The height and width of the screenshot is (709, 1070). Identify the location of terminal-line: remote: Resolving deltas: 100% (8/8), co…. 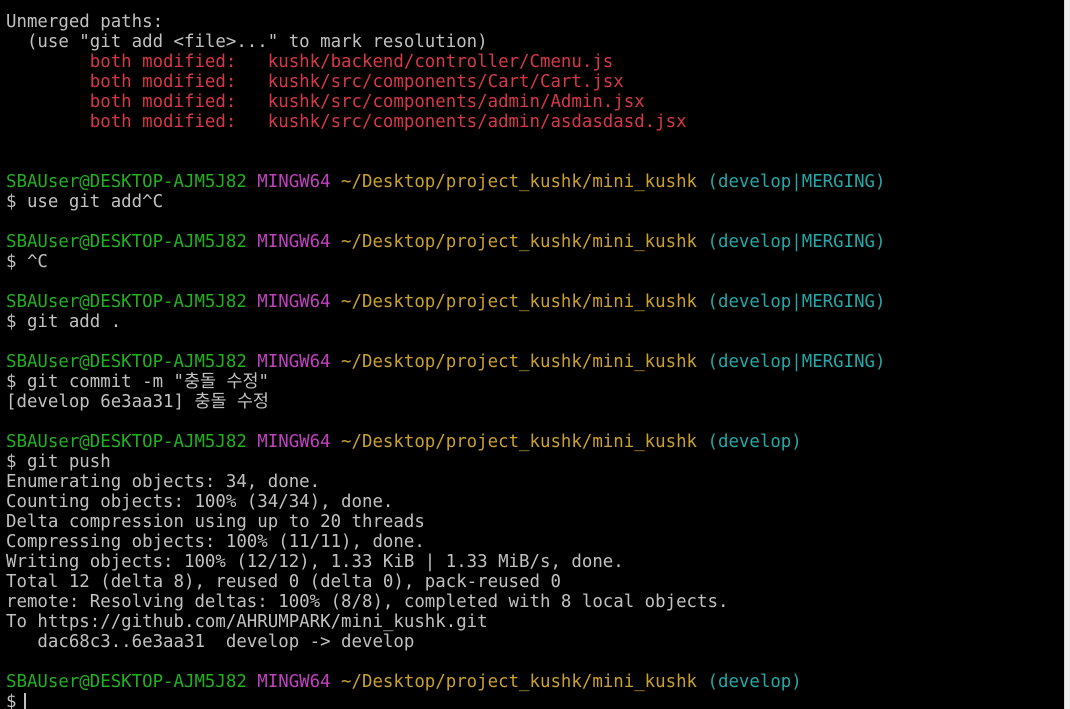
(446, 602).